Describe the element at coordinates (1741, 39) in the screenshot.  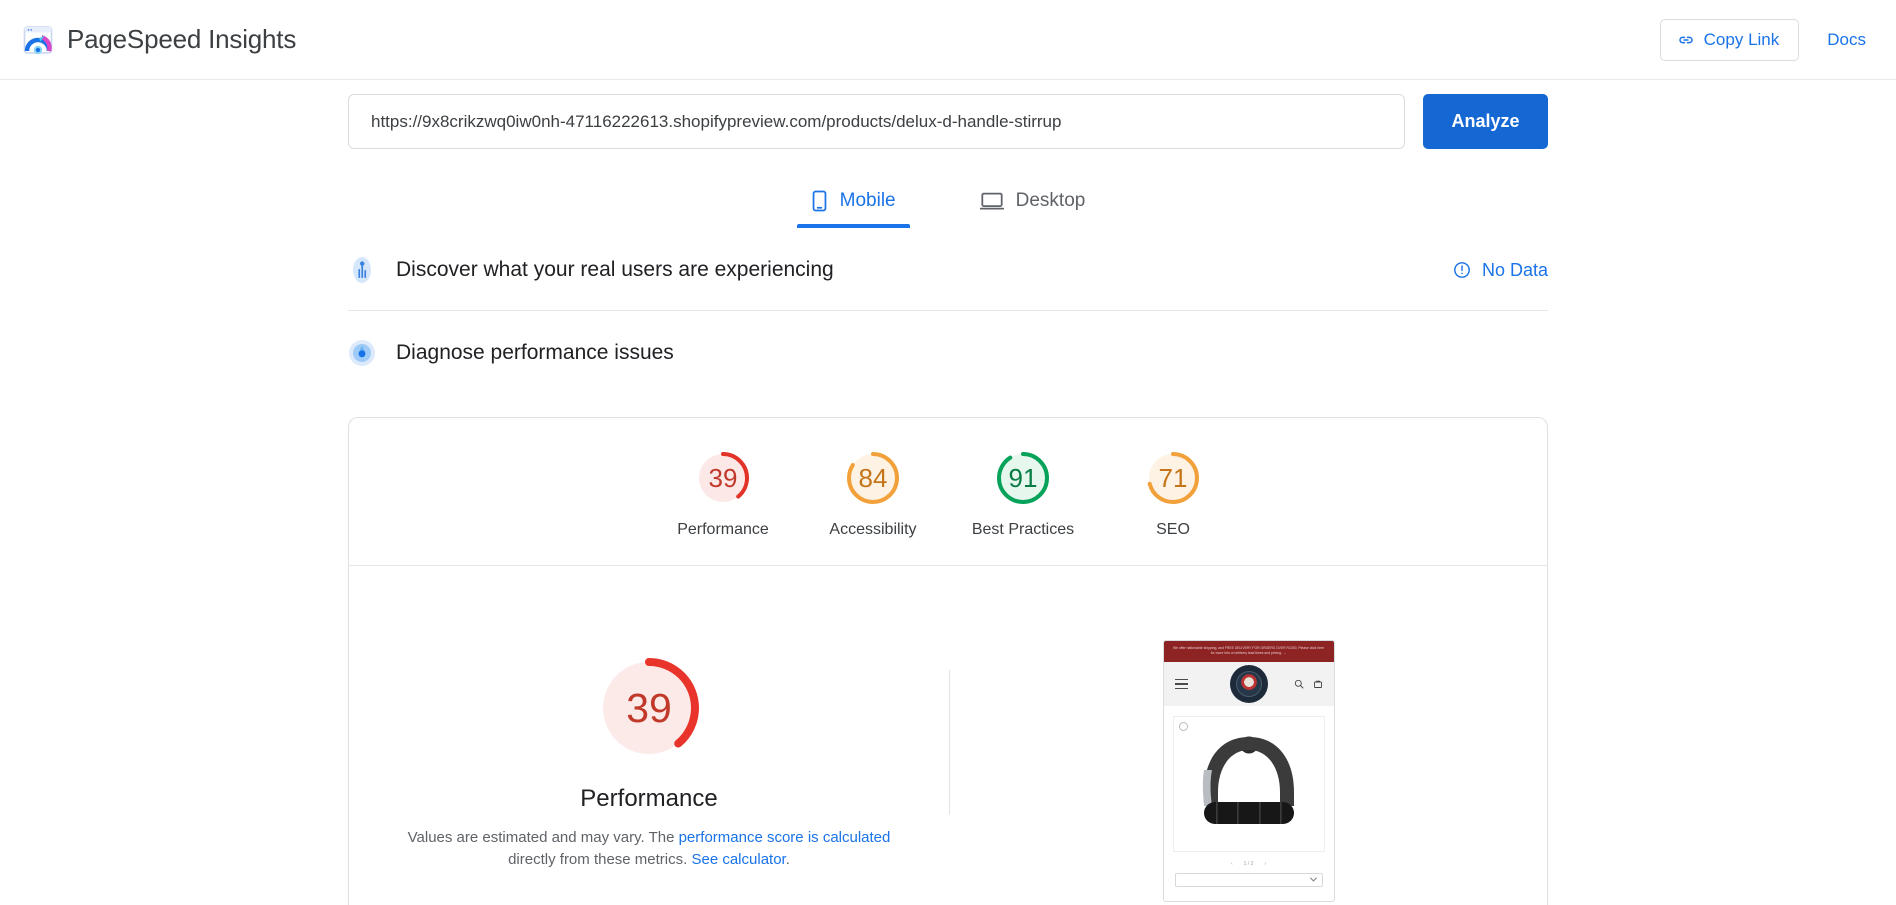
I see `copy-link-label: Copy Link` at that location.